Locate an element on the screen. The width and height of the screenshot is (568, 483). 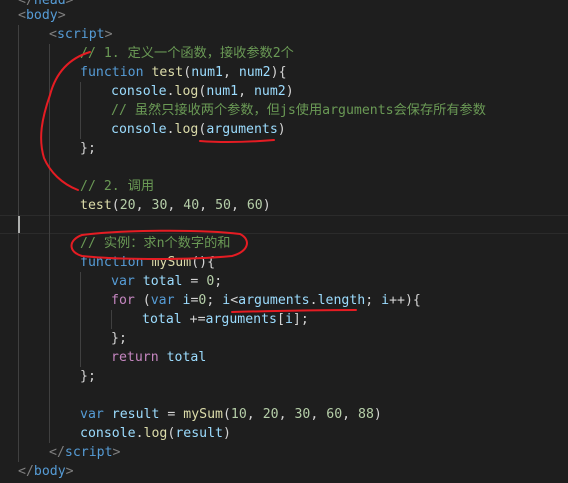
code-token: body is located at coordinates (49, 471).